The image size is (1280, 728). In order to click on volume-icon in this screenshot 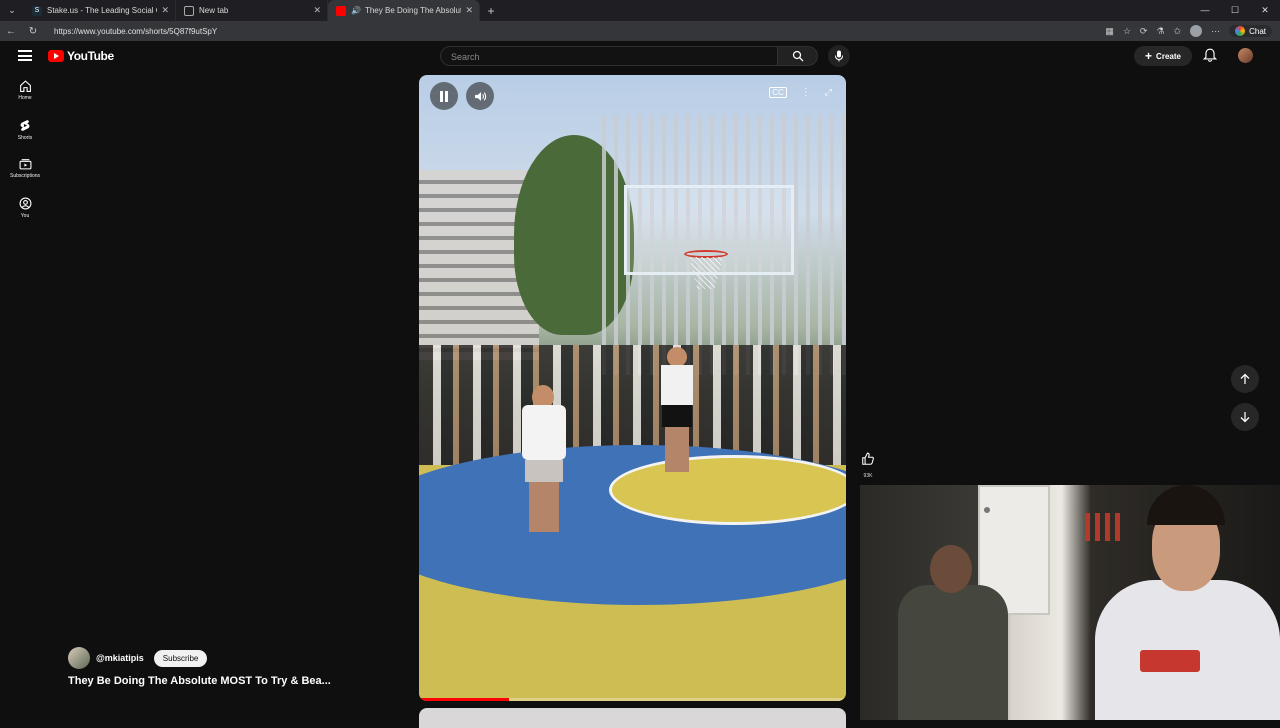, I will do `click(480, 96)`.